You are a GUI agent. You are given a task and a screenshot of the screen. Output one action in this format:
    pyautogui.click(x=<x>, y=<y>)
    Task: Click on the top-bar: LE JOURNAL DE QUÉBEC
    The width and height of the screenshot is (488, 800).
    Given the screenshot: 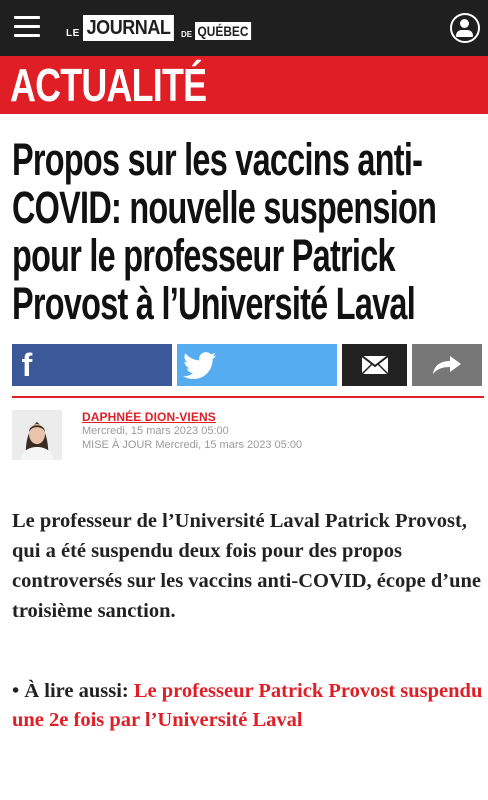 What is the action you would take?
    pyautogui.click(x=244, y=28)
    